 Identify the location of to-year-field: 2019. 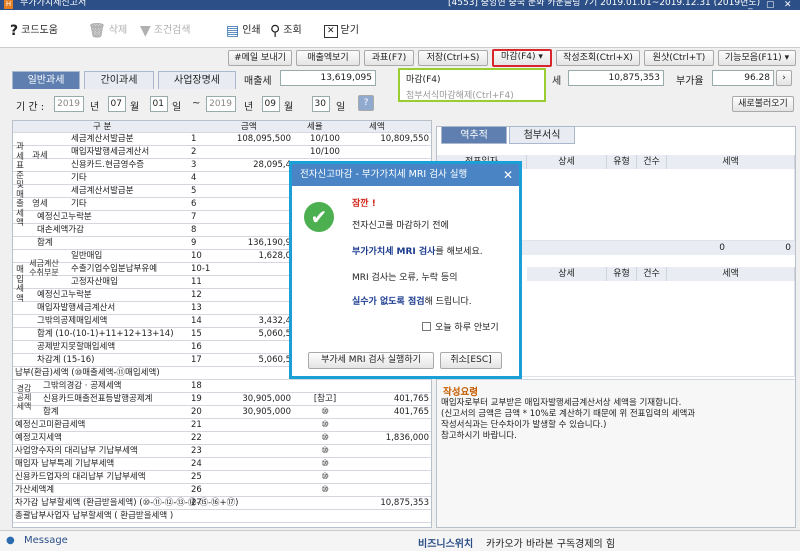
(221, 104).